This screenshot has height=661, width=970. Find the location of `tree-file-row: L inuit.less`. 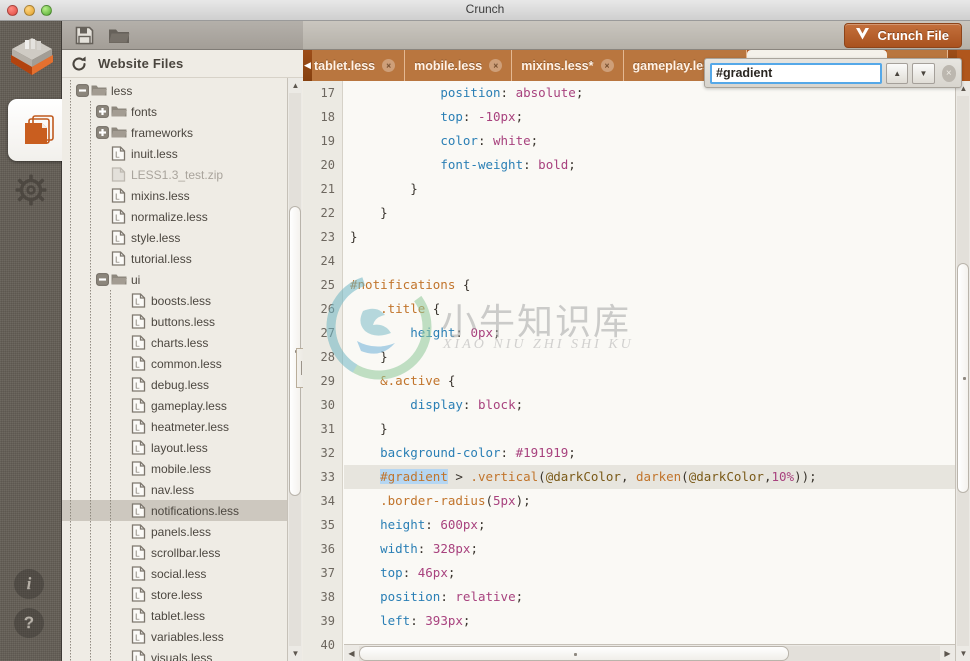

tree-file-row: L inuit.less is located at coordinates (174, 153).